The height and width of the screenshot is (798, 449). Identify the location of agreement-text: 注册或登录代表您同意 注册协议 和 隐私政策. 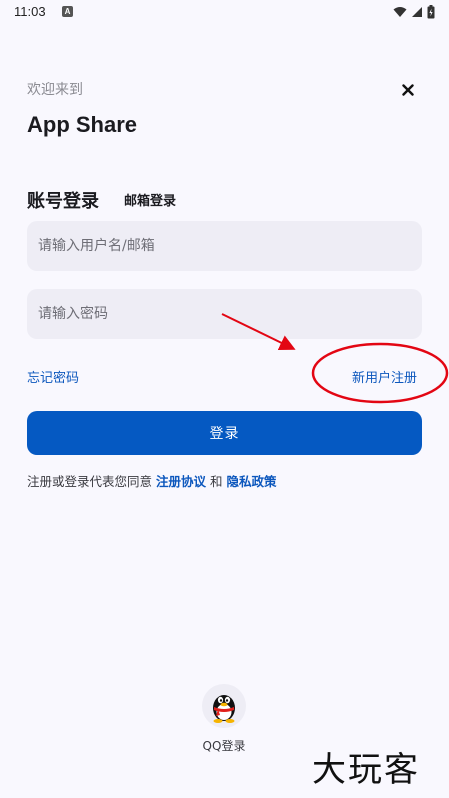
(151, 480).